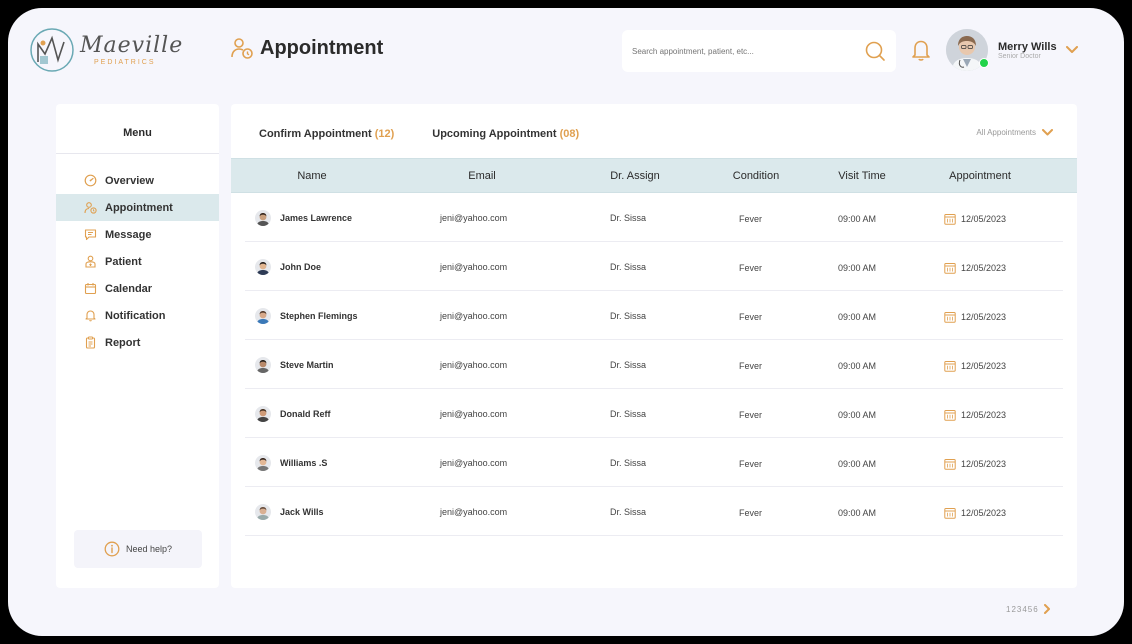  What do you see at coordinates (1022, 609) in the screenshot?
I see `pagination-pages: 123456` at bounding box center [1022, 609].